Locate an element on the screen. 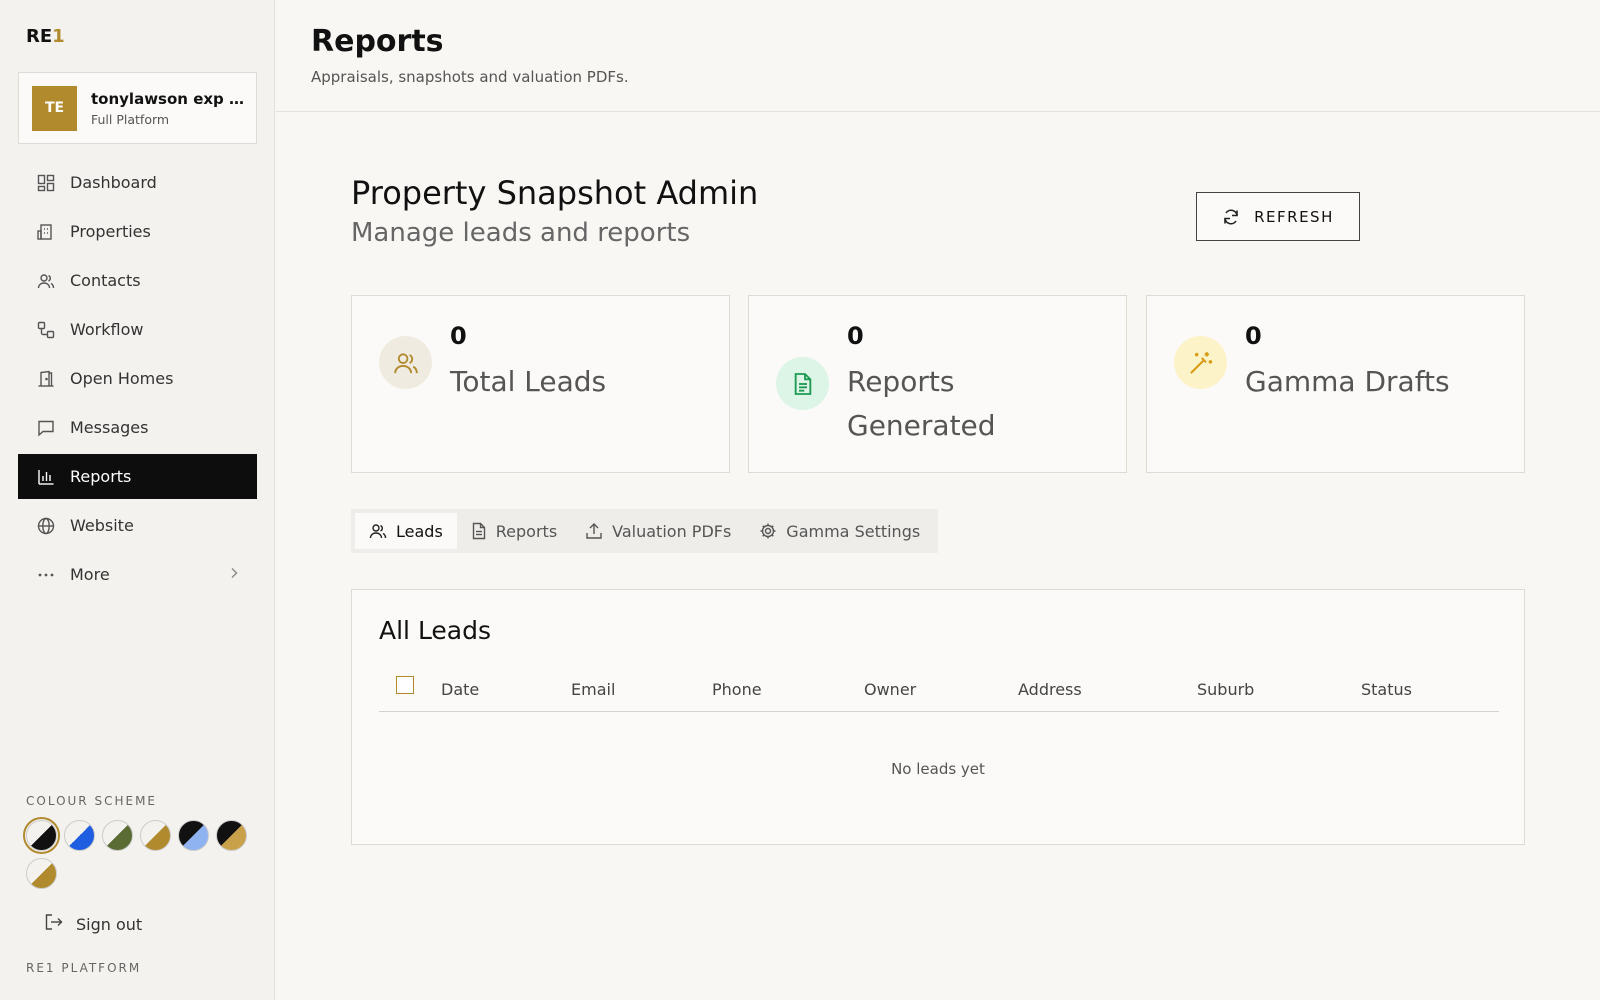 This screenshot has width=1600, height=1000. page-title: Reports is located at coordinates (377, 41).